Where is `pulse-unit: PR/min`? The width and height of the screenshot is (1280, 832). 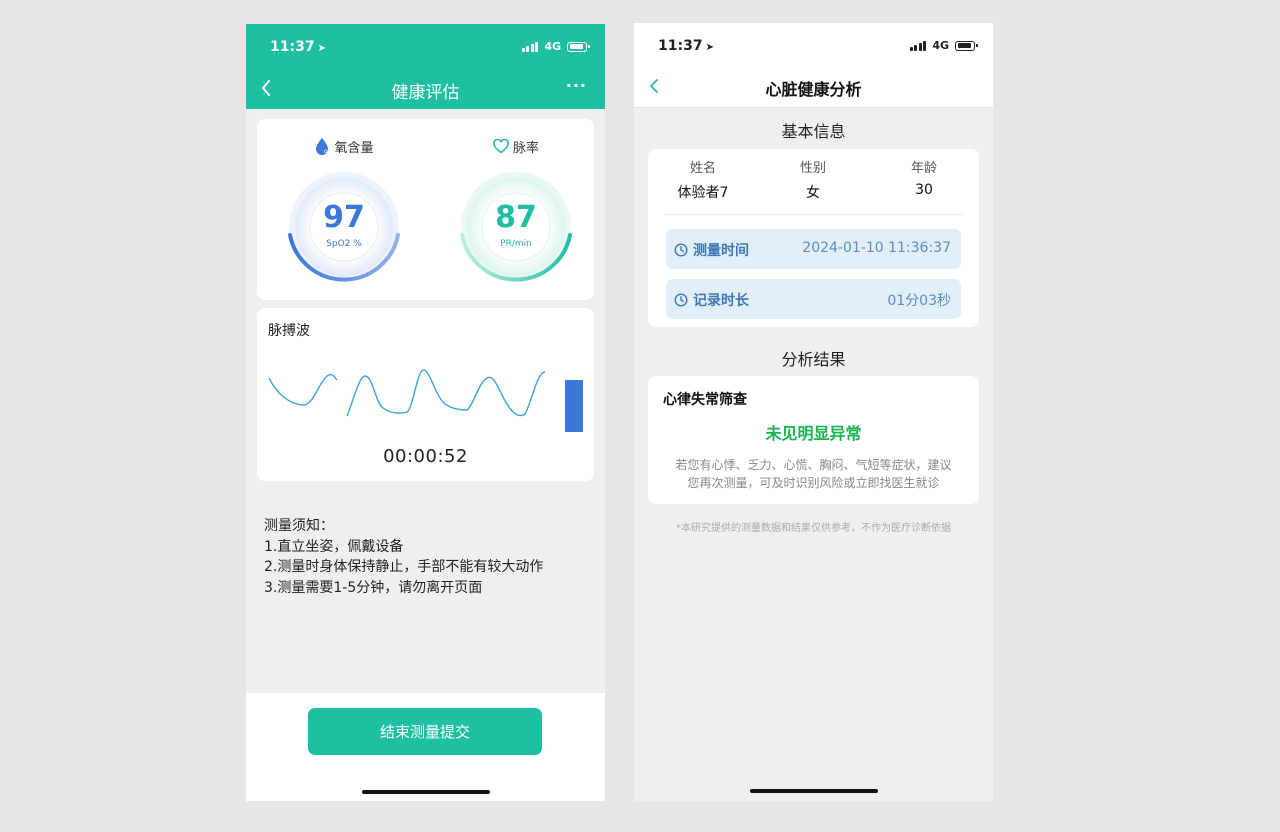 pulse-unit: PR/min is located at coordinates (516, 244).